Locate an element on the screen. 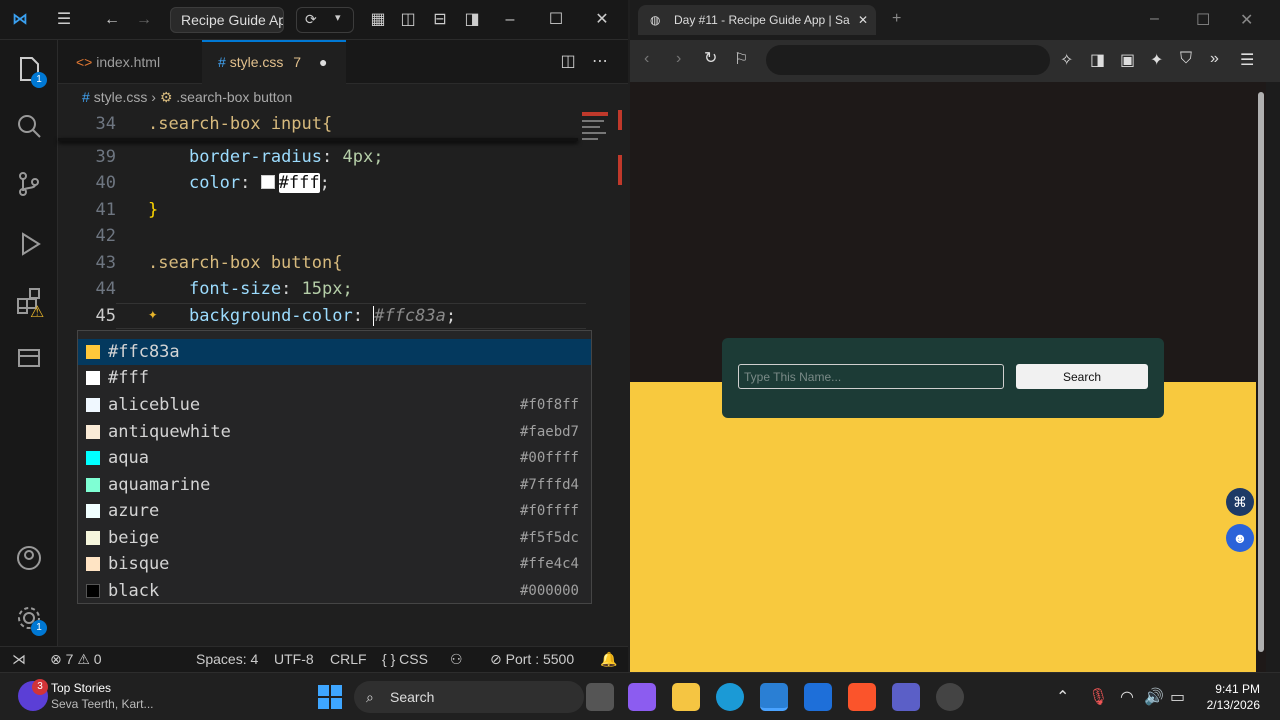  indentation-status: Spaces: 4 is located at coordinates (227, 659).